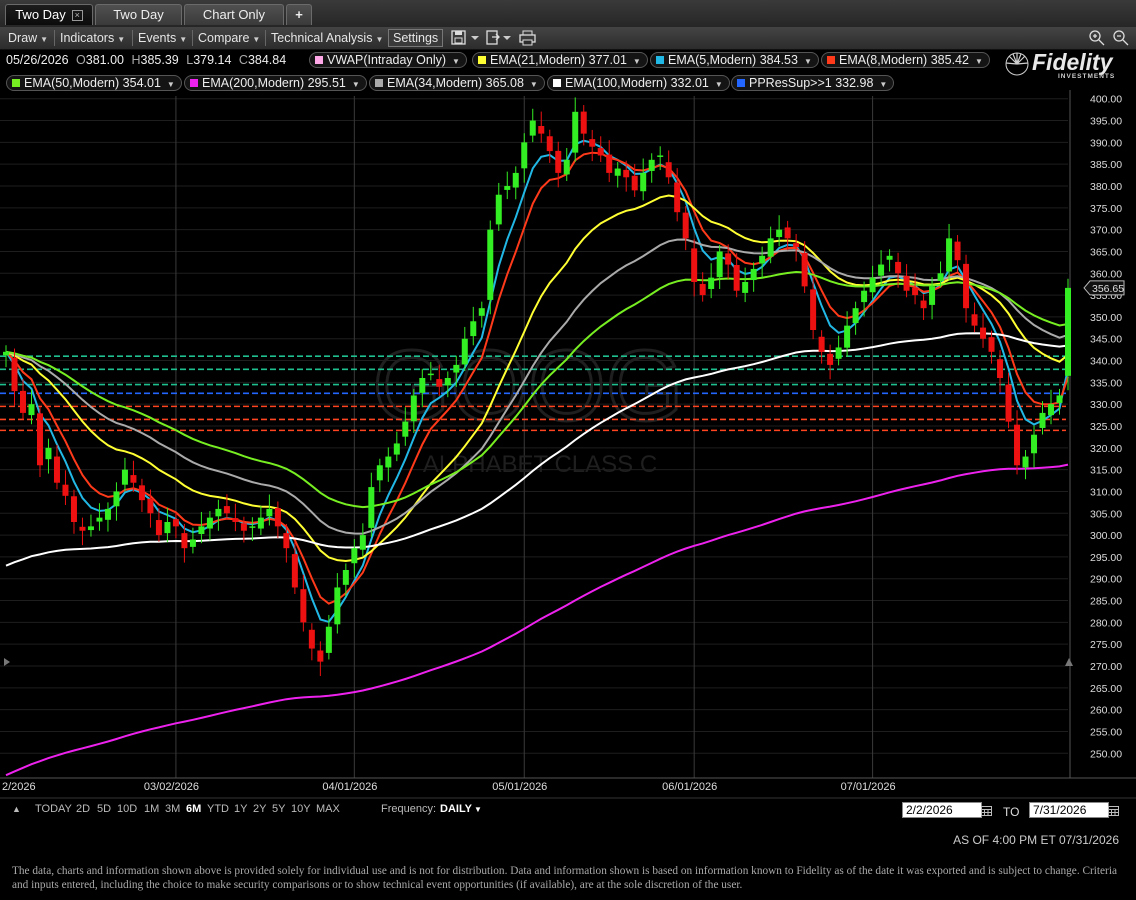 The width and height of the screenshot is (1136, 900). What do you see at coordinates (83, 809) in the screenshot?
I see `range-2d: 2D` at bounding box center [83, 809].